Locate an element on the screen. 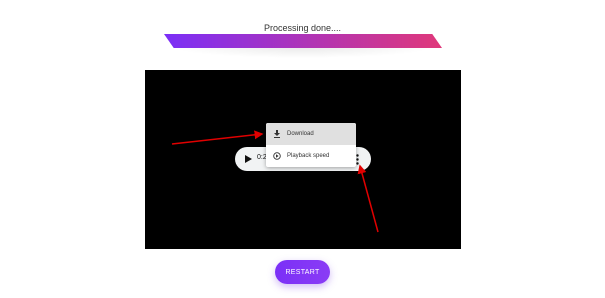 This screenshot has width=605, height=298. player-options-menu: Download Playback speed is located at coordinates (311, 145).